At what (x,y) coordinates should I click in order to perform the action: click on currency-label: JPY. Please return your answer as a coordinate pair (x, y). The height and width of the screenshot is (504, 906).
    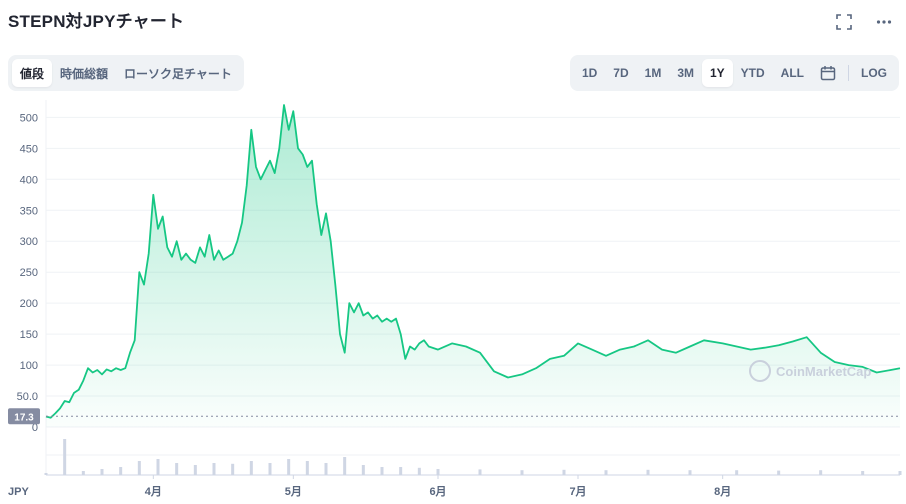
    Looking at the image, I should click on (18, 492).